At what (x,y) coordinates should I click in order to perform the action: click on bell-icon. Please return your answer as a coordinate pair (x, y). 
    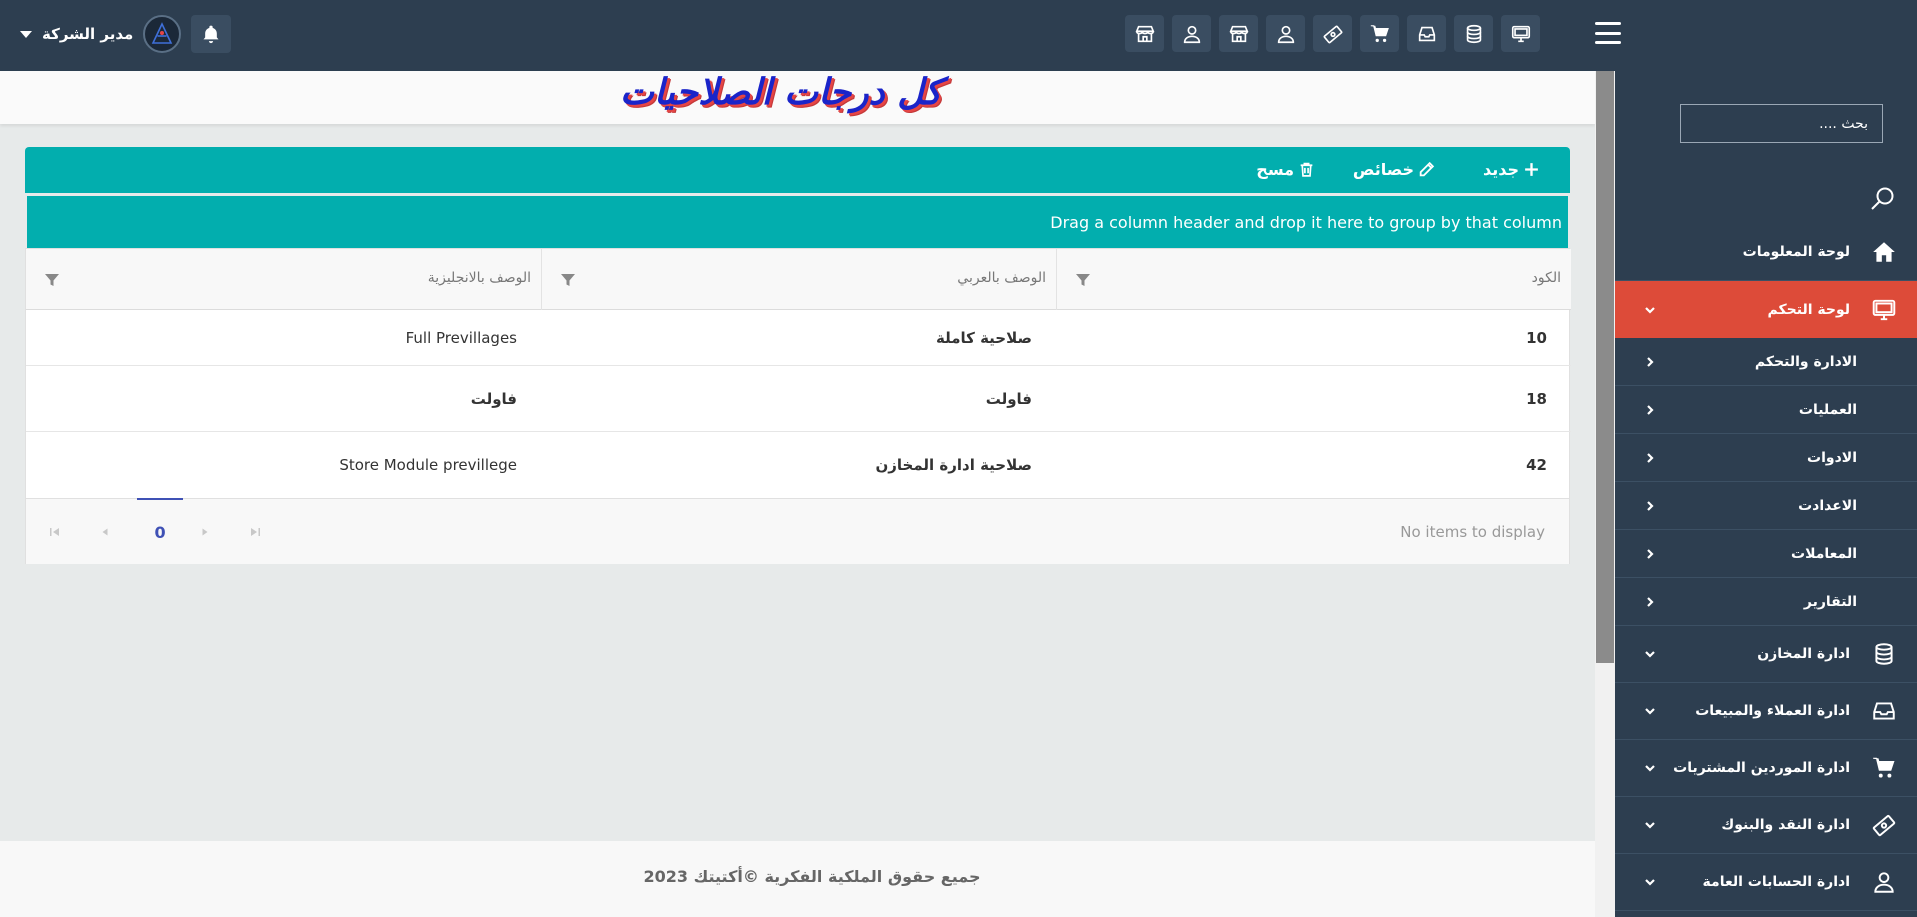
    Looking at the image, I should click on (211, 34).